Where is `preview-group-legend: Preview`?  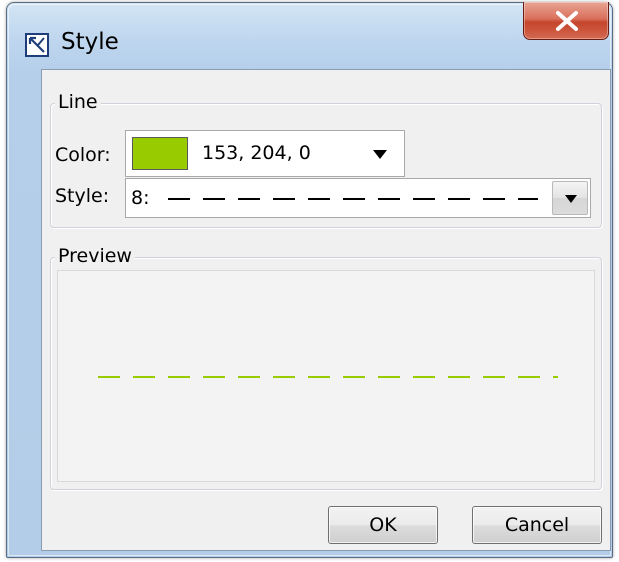
preview-group-legend: Preview is located at coordinates (95, 256).